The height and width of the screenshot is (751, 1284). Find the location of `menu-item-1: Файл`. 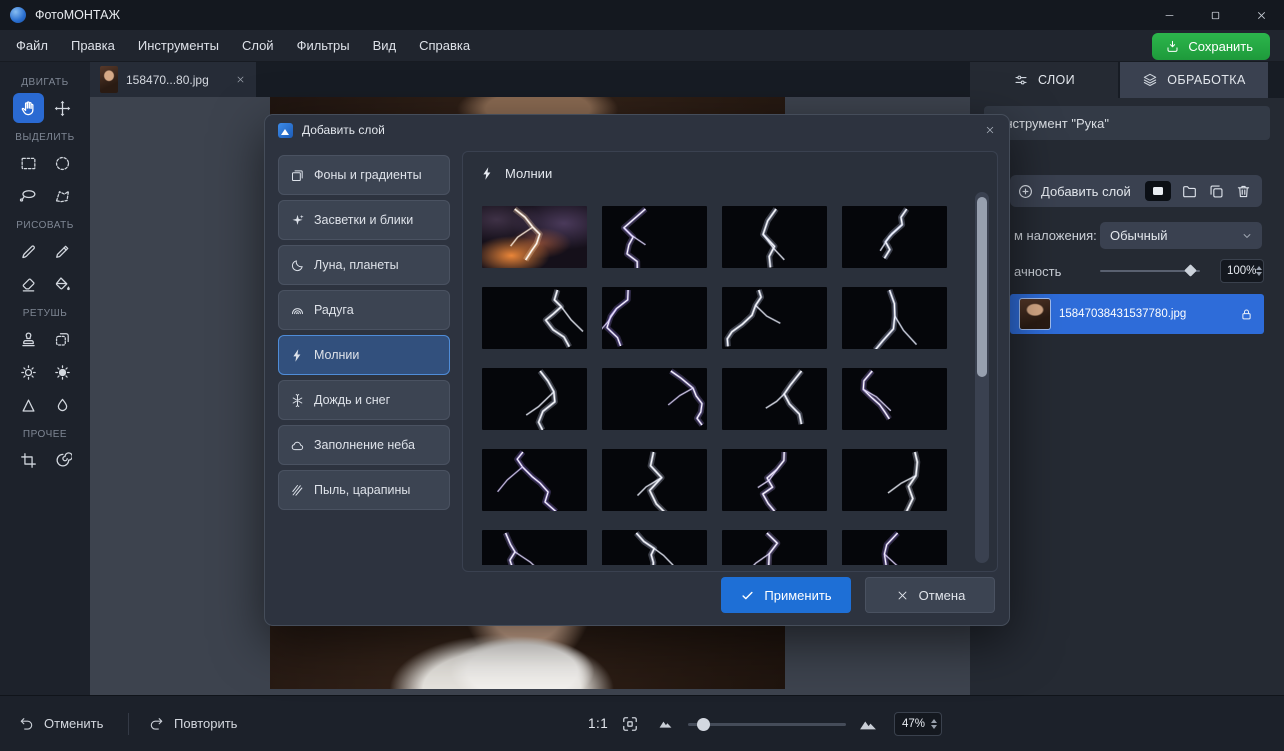

menu-item-1: Файл is located at coordinates (32, 45).